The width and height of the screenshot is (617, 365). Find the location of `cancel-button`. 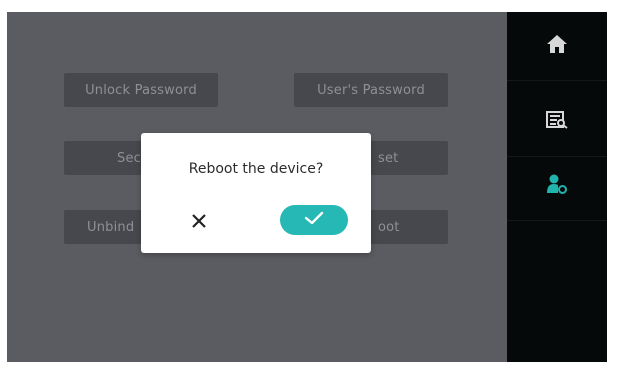

cancel-button is located at coordinates (199, 223).